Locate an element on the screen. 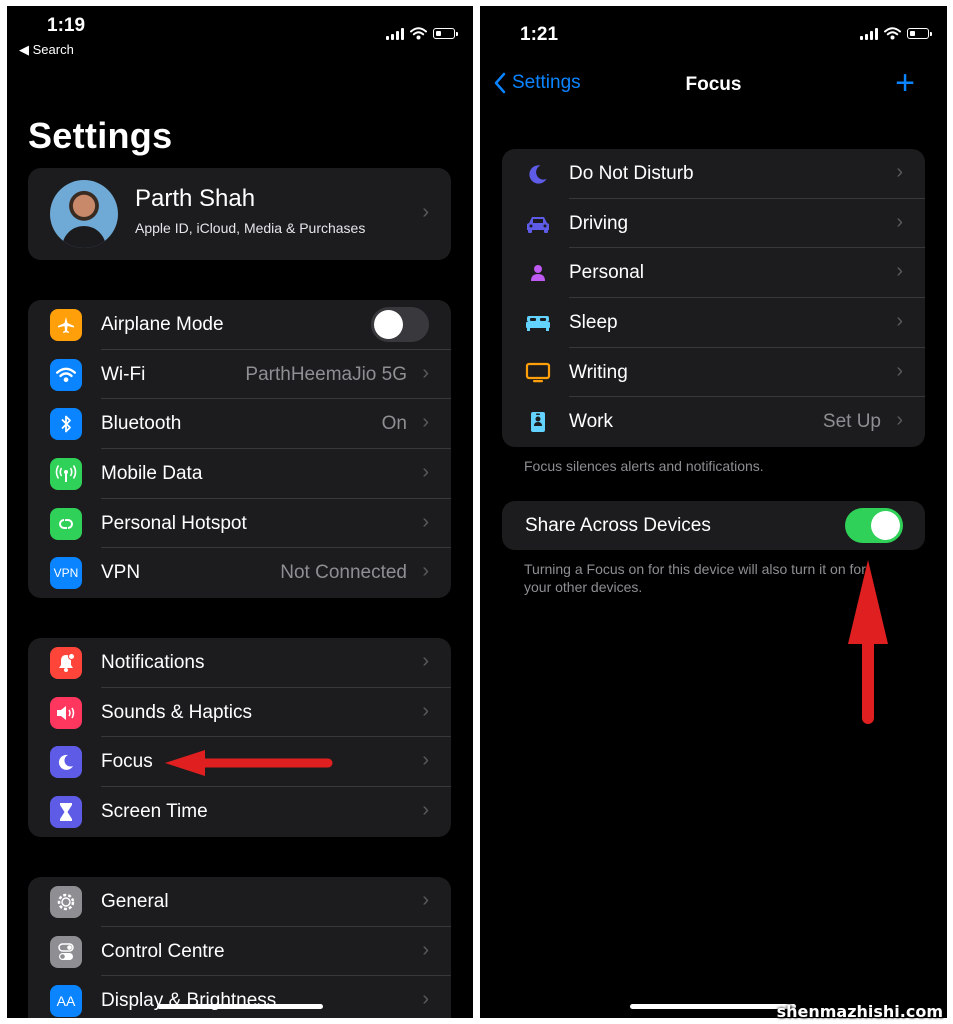  sounds-haptics-row: Sounds & Haptics › is located at coordinates (239, 713).